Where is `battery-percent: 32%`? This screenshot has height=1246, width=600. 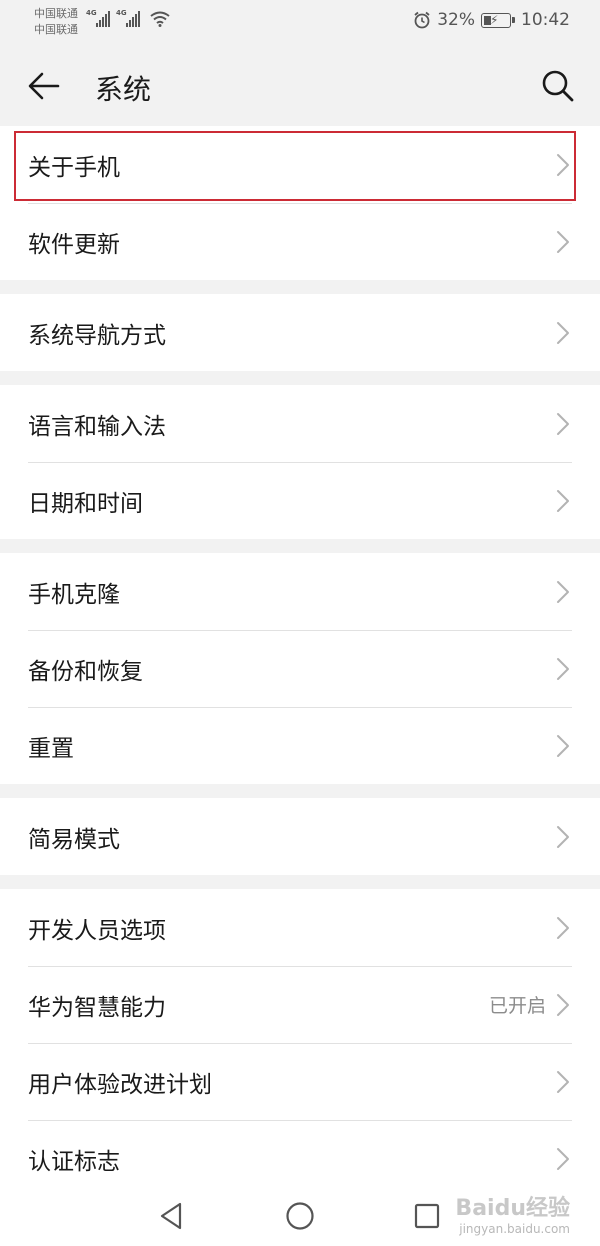 battery-percent: 32% is located at coordinates (456, 20).